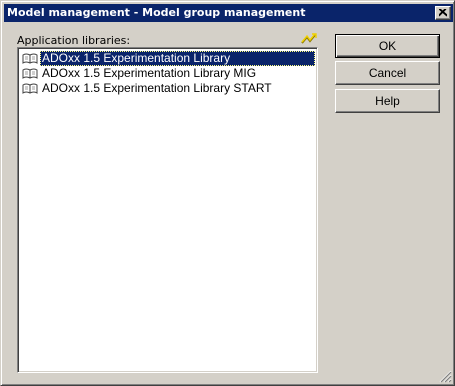 The width and height of the screenshot is (455, 386). Describe the element at coordinates (136, 58) in the screenshot. I see `list-item-label: ADOxx 1.5 Experimentation Library` at that location.